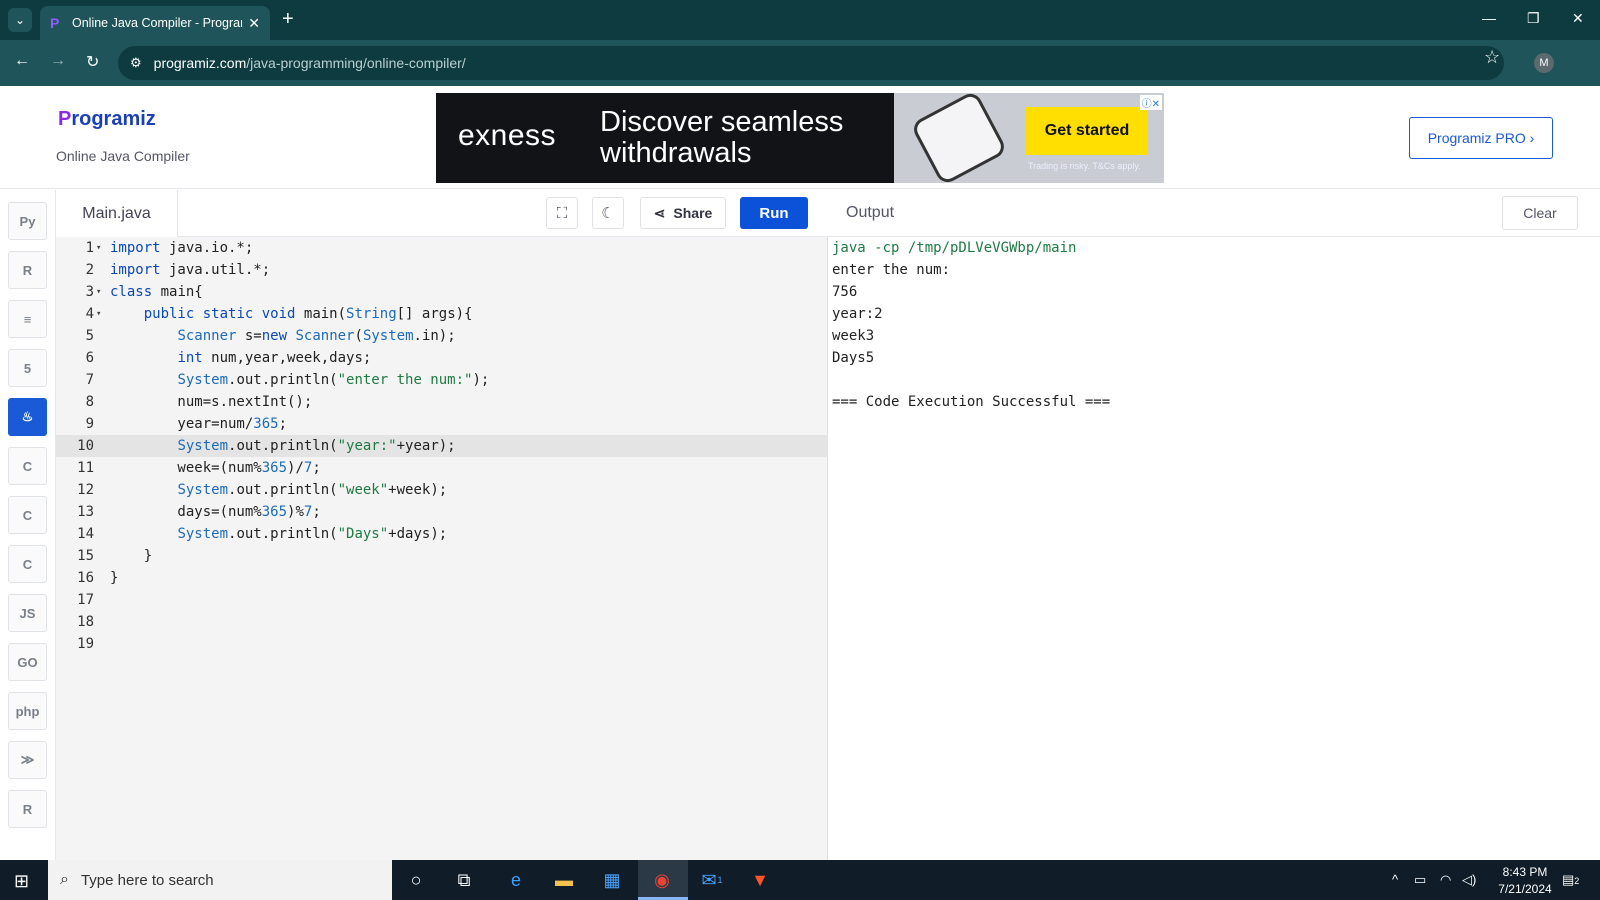 This screenshot has width=1600, height=900. What do you see at coordinates (274, 358) in the screenshot?
I see `code-text: int num,year,week,days;` at bounding box center [274, 358].